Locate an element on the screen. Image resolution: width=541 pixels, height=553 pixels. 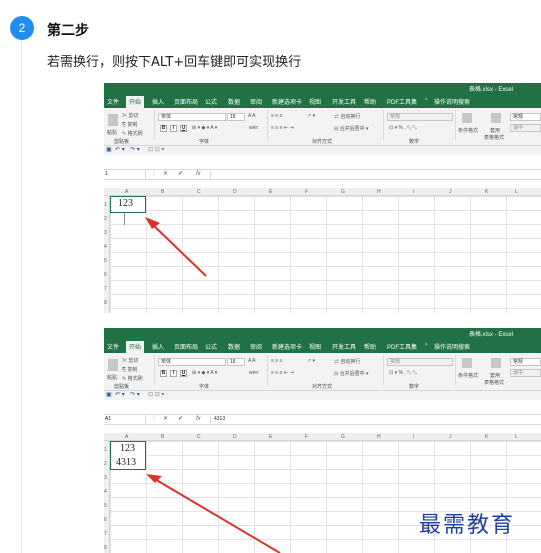
arrow-head is located at coordinates (152, 223).